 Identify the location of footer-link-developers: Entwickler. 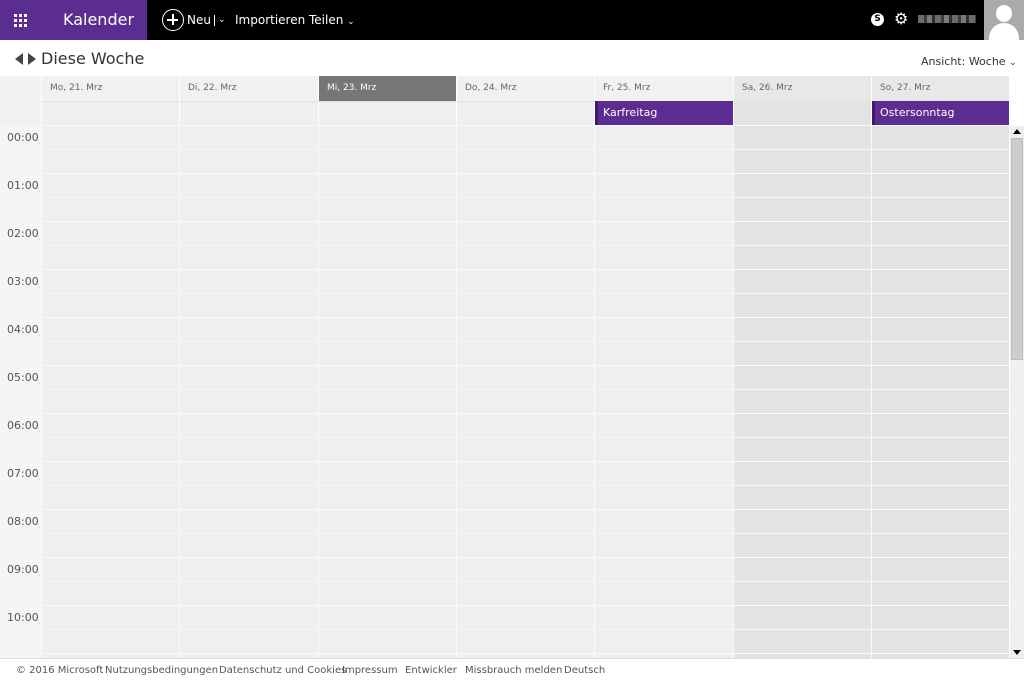
(431, 670).